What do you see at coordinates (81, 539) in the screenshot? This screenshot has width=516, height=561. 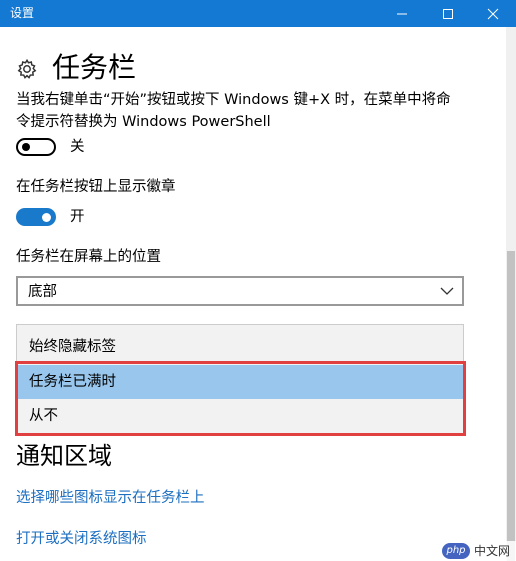 I see `system-icons-link: 打开或关闭系统图标` at bounding box center [81, 539].